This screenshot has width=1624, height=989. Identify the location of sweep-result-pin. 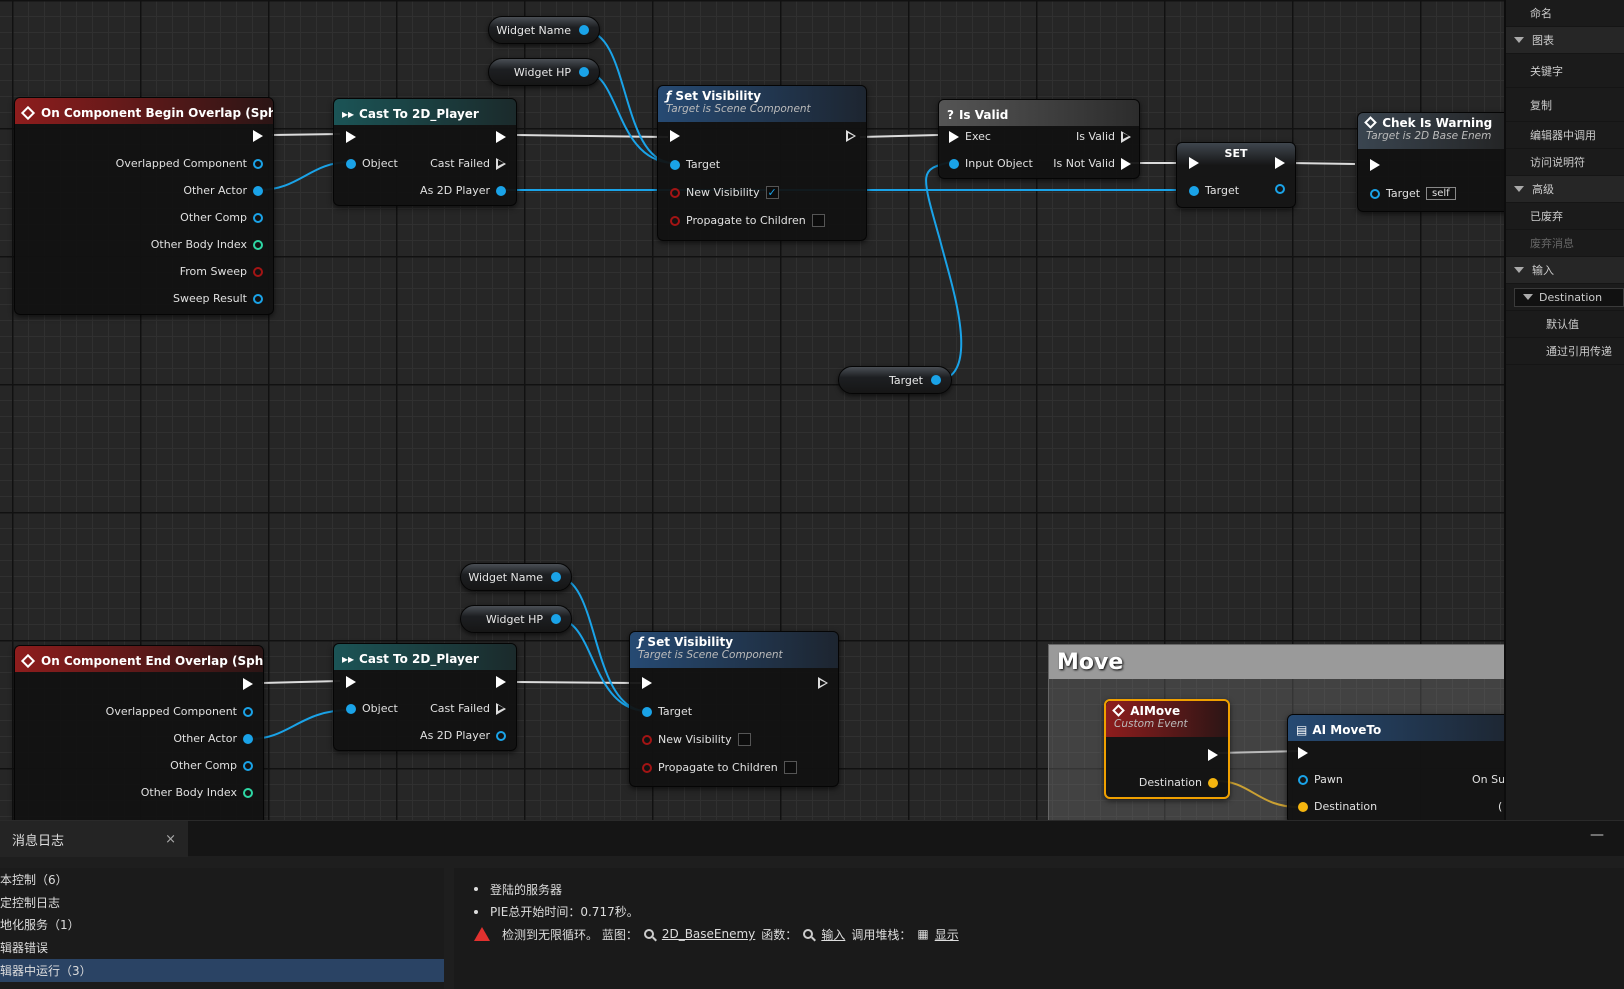
(258, 298).